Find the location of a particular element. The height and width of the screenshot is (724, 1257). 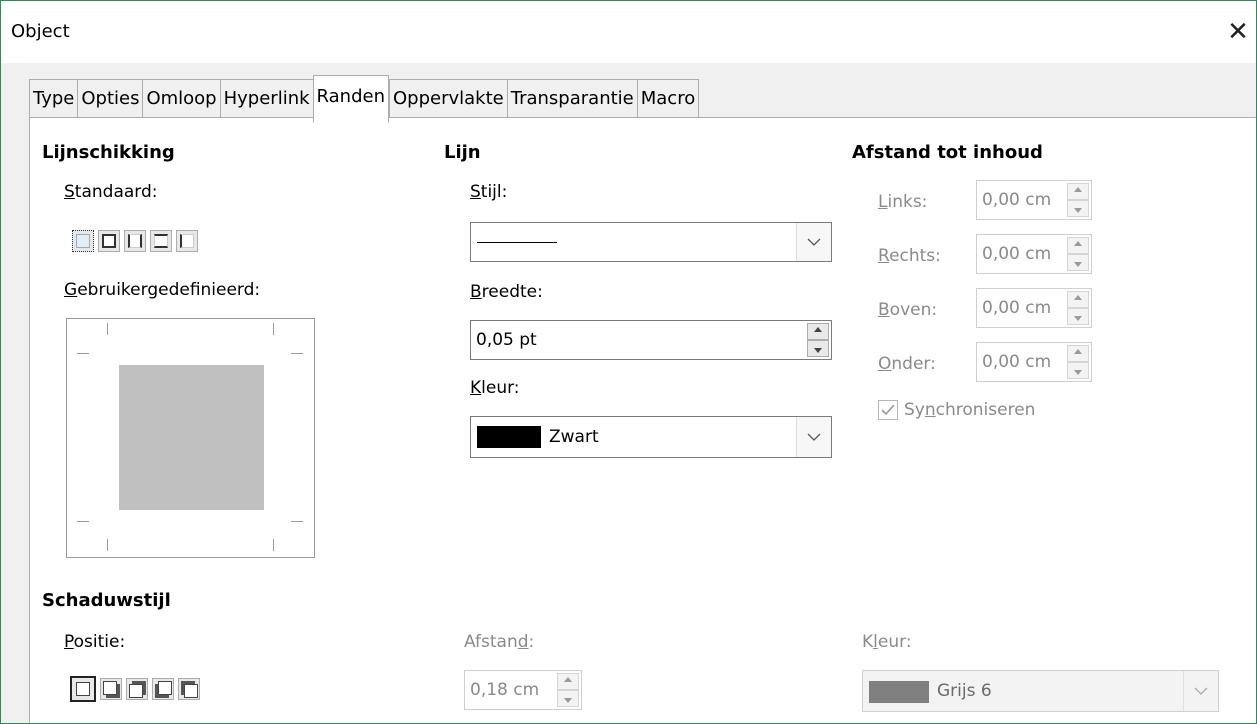

line-width-spin: 0,05 pt is located at coordinates (651, 340).